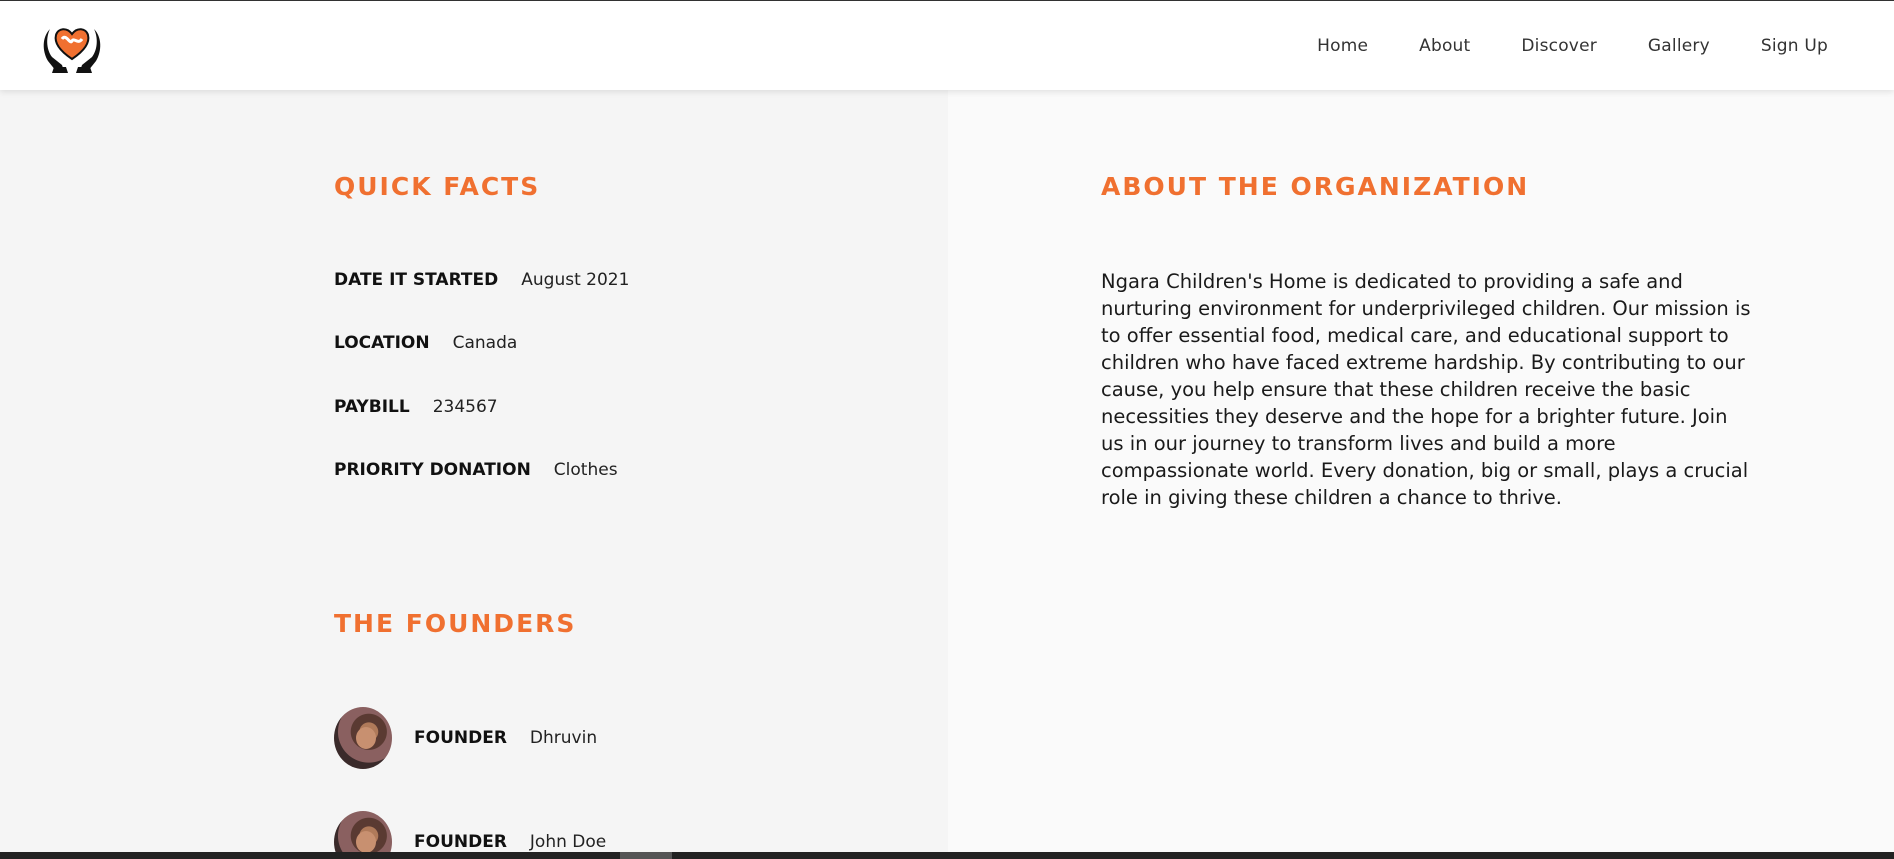 The height and width of the screenshot is (859, 1894). What do you see at coordinates (416, 407) in the screenshot?
I see `fact-row-paybill: PAYBILL 234567` at bounding box center [416, 407].